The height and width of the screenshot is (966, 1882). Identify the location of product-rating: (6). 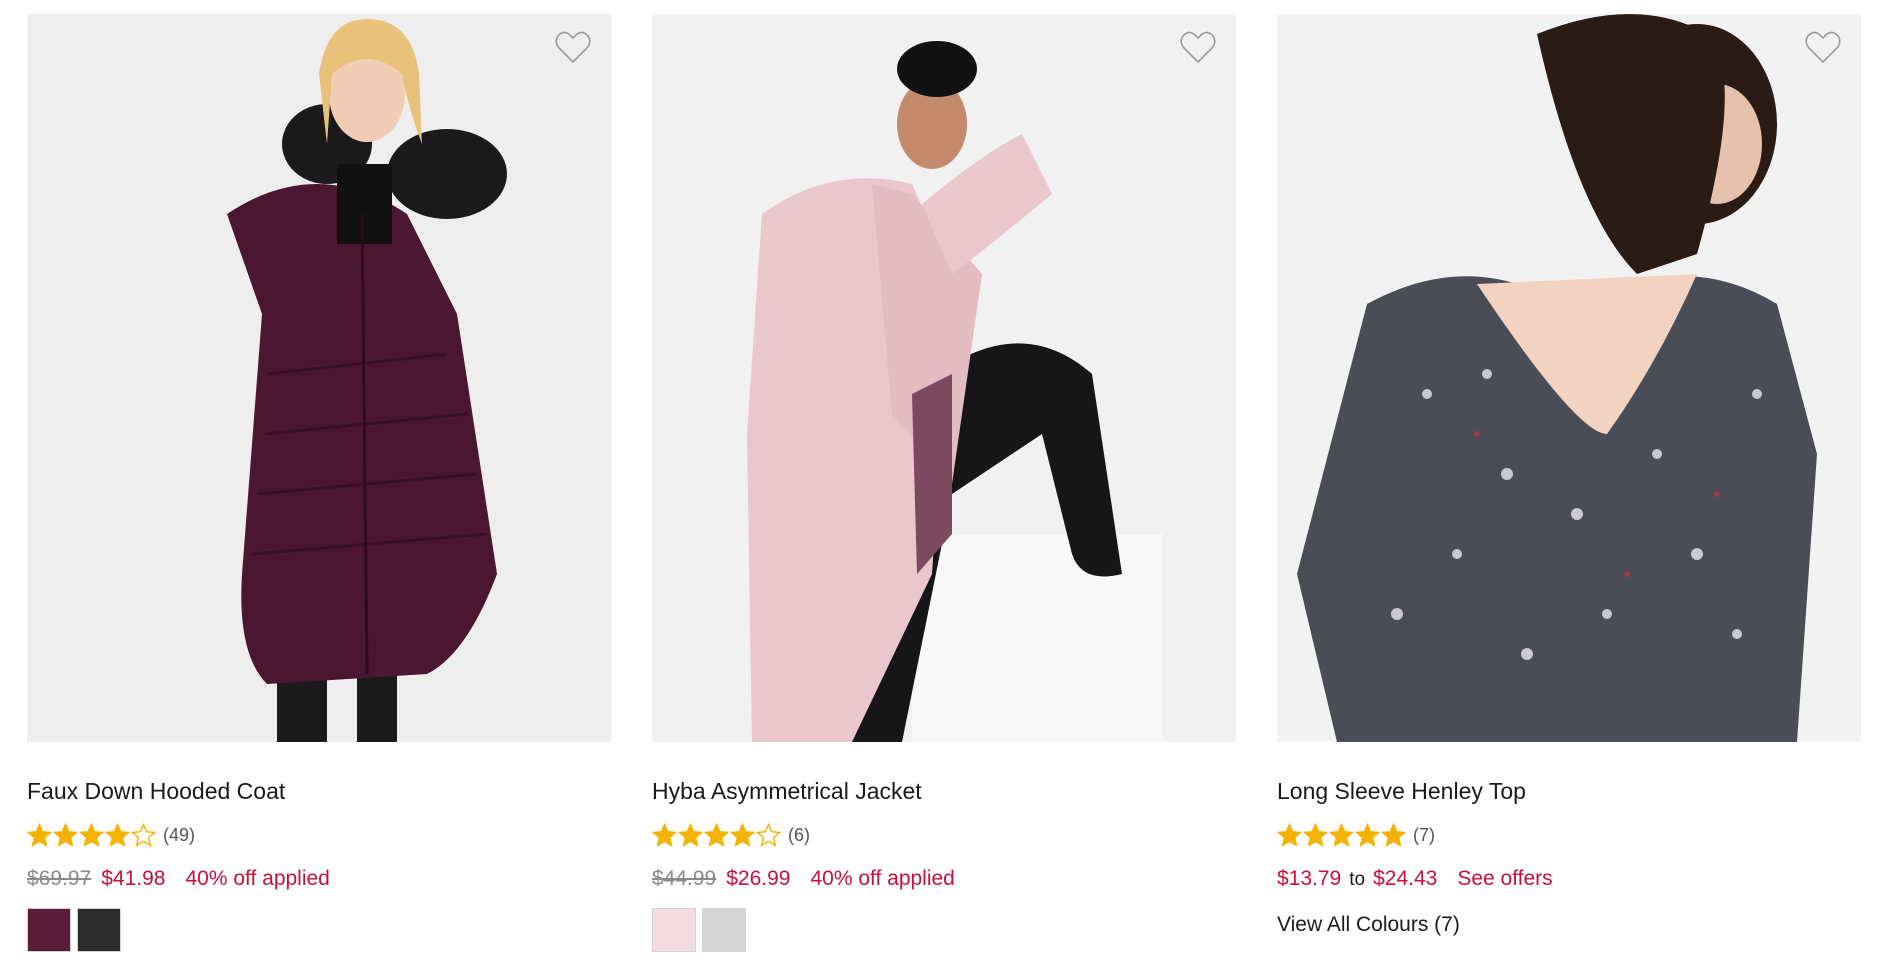
(944, 835).